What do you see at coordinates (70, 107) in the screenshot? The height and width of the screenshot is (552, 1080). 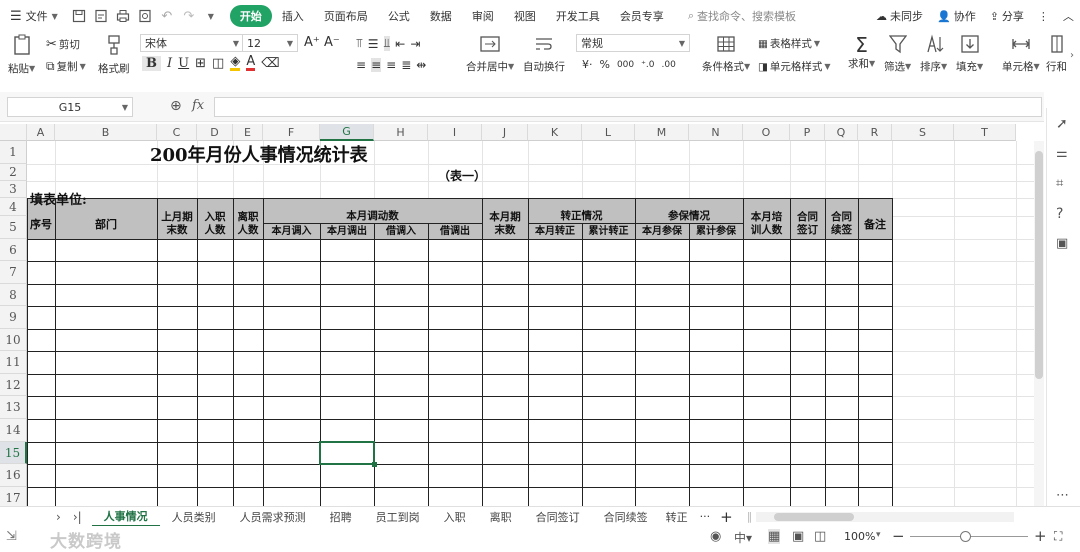 I see `name-box: G15 ▼` at bounding box center [70, 107].